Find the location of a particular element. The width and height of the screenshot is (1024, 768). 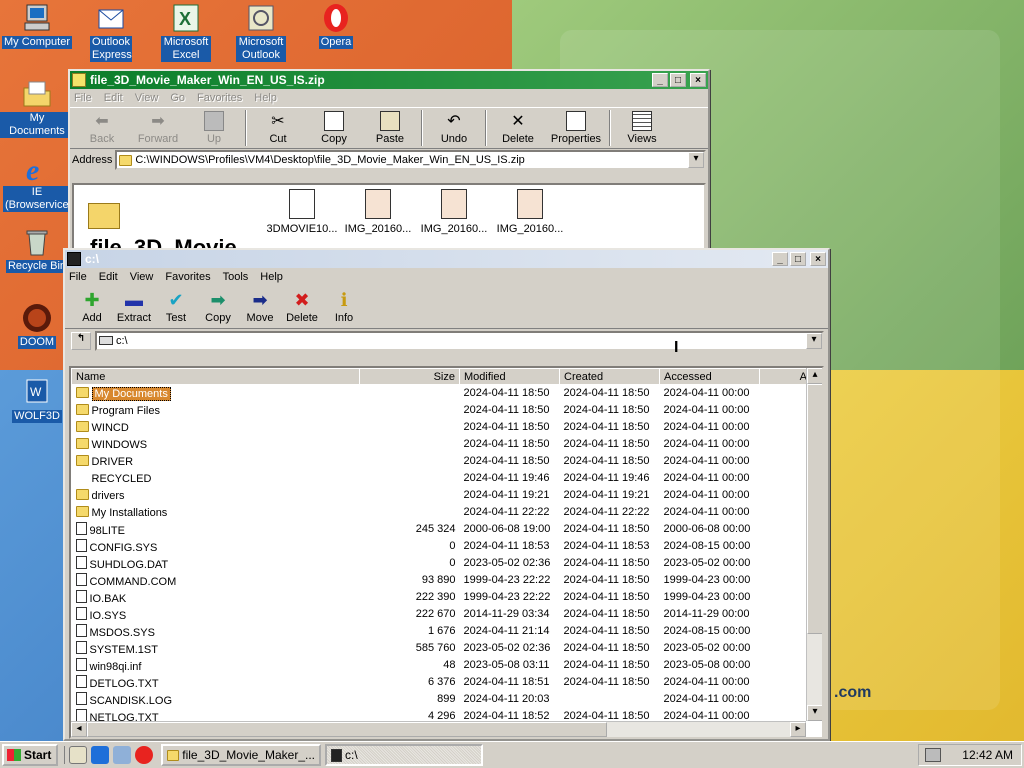

scroll-down-button: ▾ is located at coordinates (814, 713).